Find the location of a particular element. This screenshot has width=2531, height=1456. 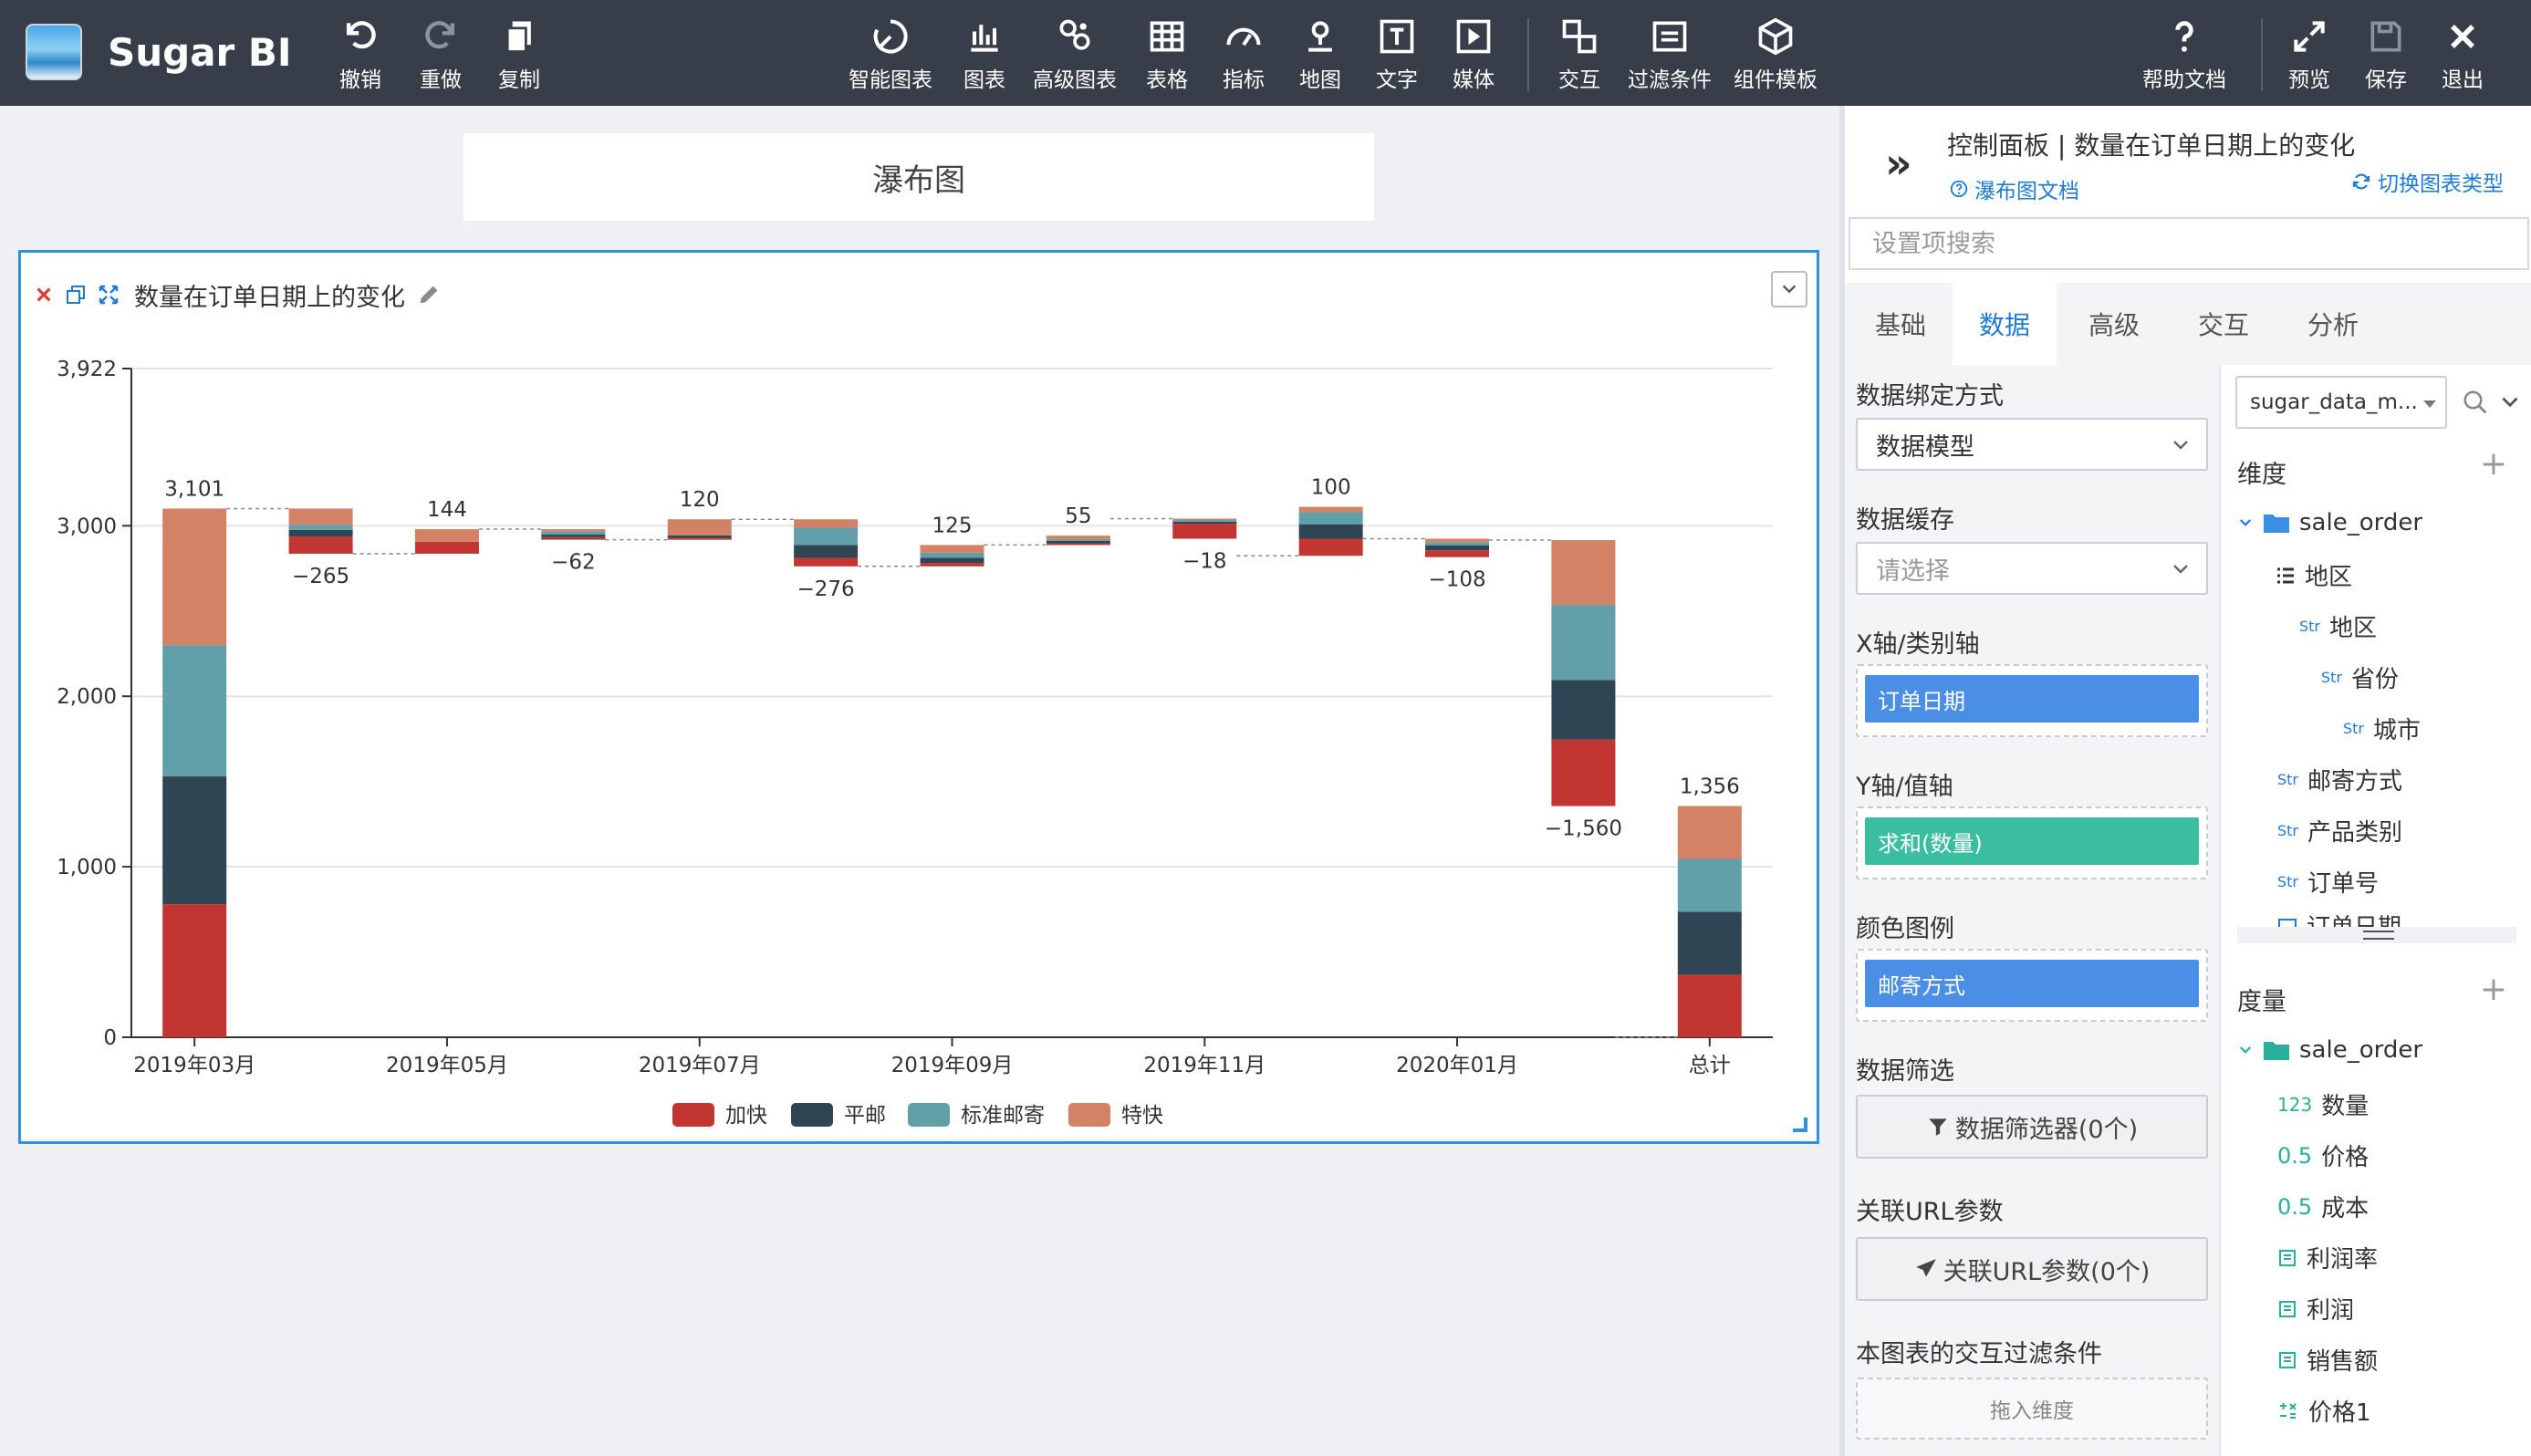

measure-item: 价格1 is located at coordinates (2324, 1411).